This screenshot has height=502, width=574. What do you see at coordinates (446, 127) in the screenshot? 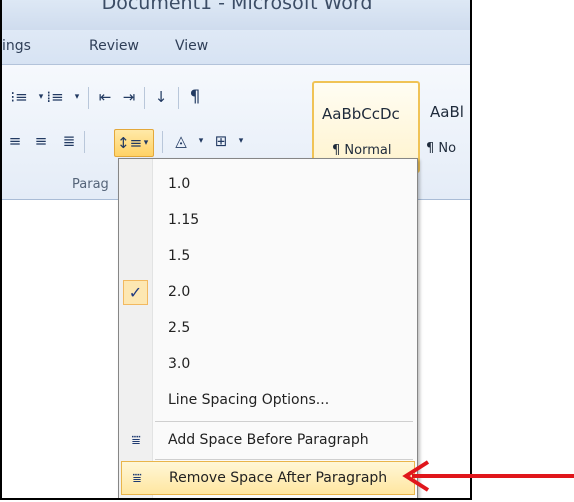
I see `style-no-spacing: AaBl ¶ No` at bounding box center [446, 127].